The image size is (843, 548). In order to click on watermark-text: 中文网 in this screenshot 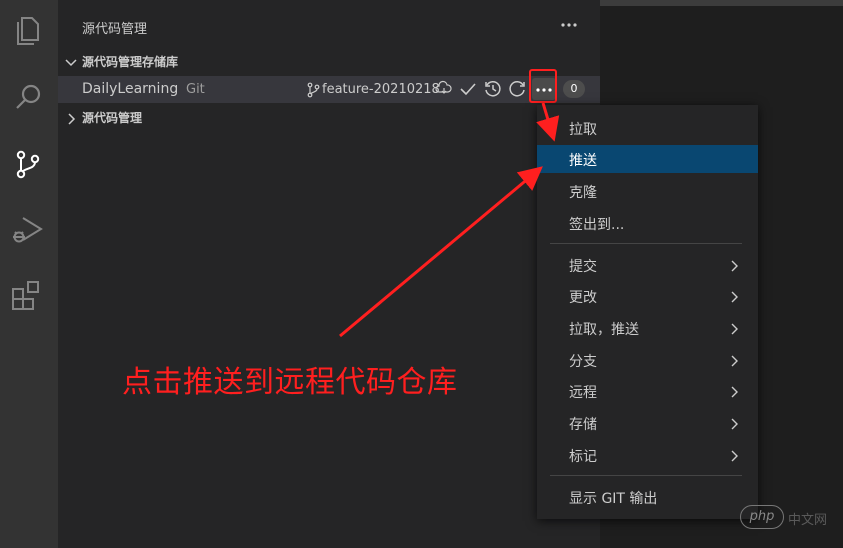, I will do `click(808, 520)`.